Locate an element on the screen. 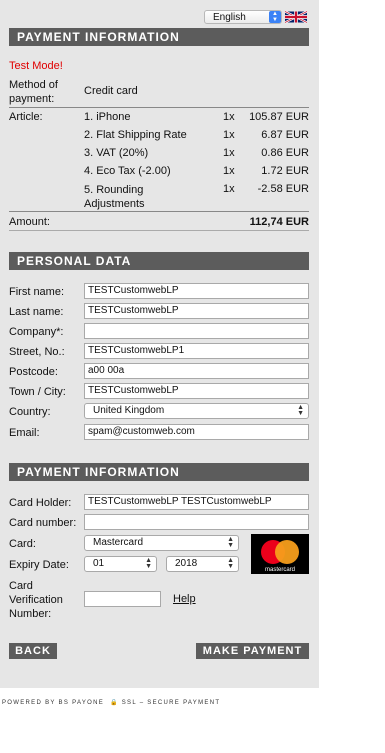 The image size is (385, 753). amount-label: Amount: is located at coordinates (29, 222).